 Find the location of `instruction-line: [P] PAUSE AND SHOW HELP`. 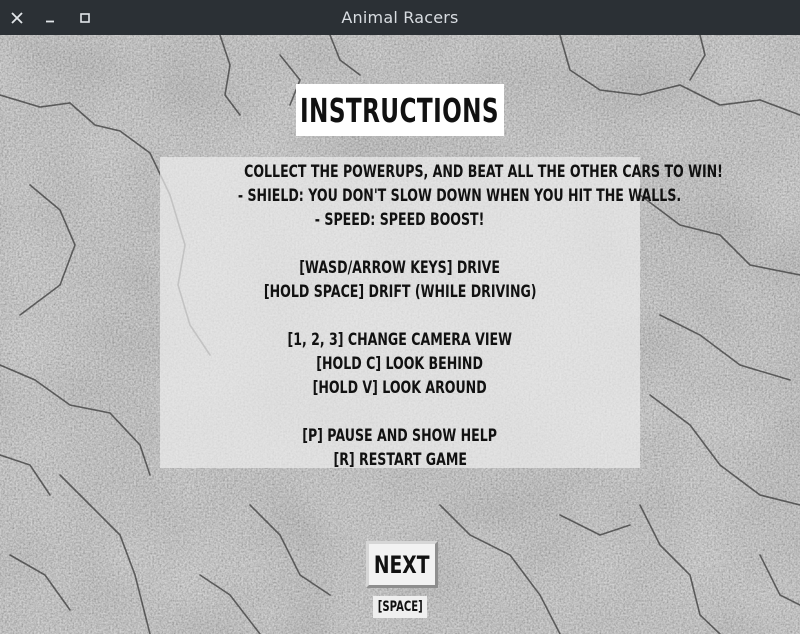

instruction-line: [P] PAUSE AND SHOW HELP is located at coordinates (400, 436).